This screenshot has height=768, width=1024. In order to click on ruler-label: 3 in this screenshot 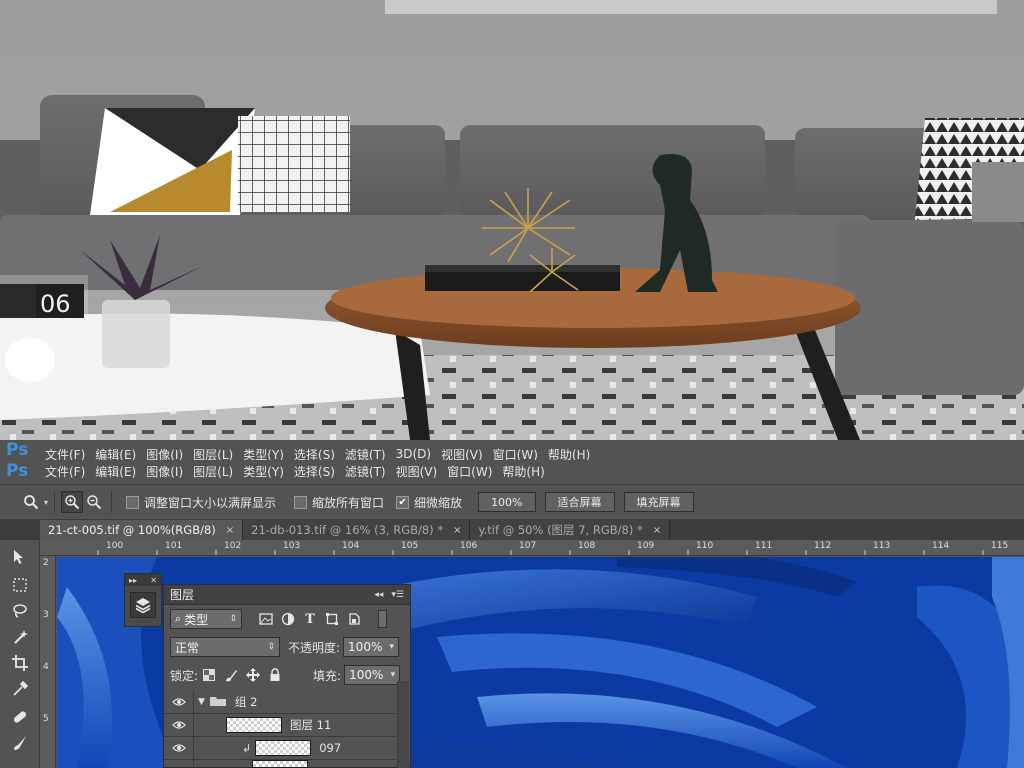, I will do `click(46, 615)`.